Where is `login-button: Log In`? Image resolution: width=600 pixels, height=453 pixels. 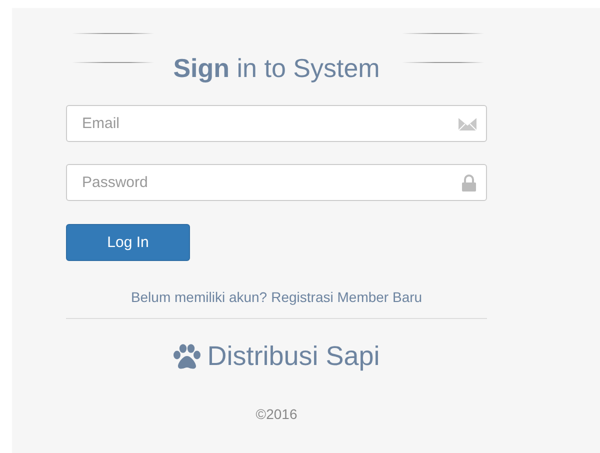 login-button: Log In is located at coordinates (128, 242).